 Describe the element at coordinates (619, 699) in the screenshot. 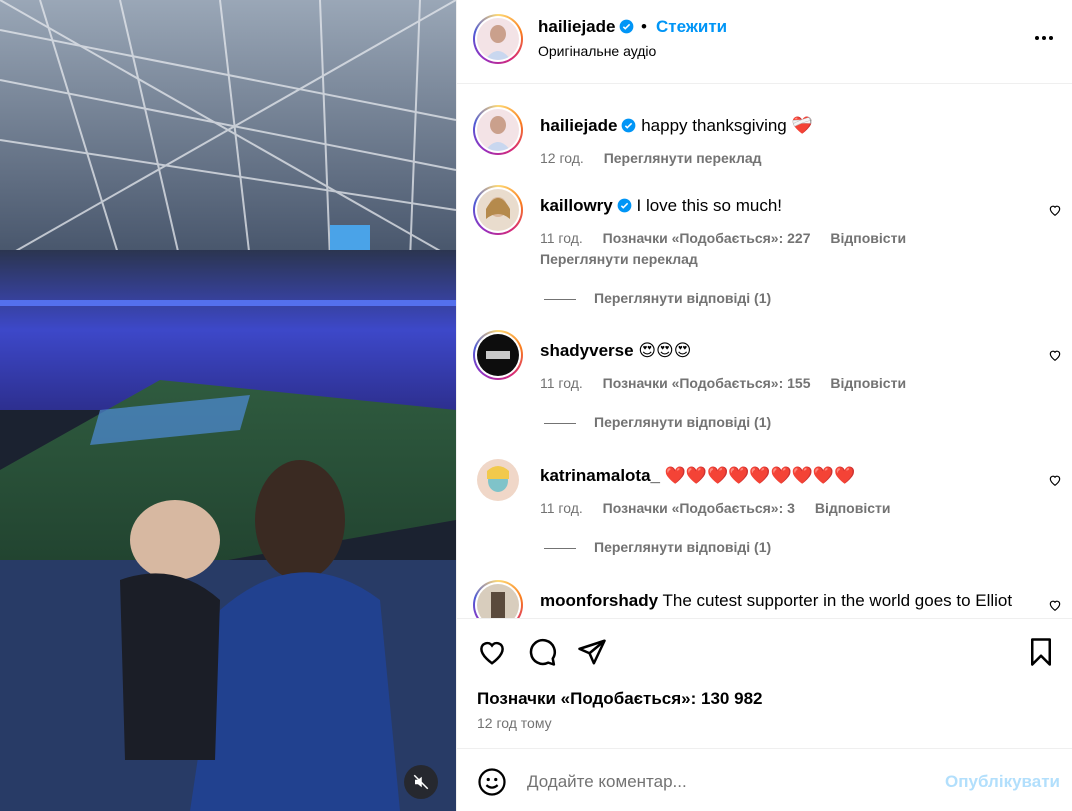

I see `post-likes-count: Позначки «Подобається»: 130 982` at that location.